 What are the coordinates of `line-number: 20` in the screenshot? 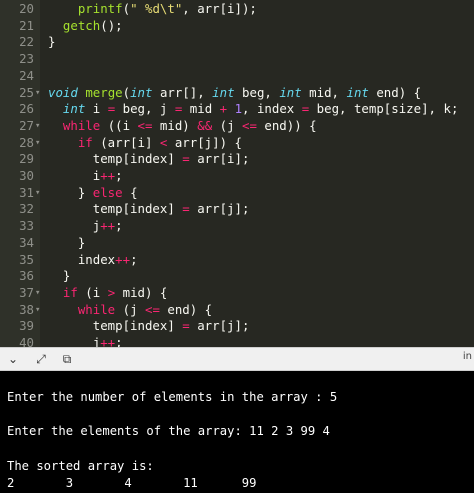 It's located at (26, 8).